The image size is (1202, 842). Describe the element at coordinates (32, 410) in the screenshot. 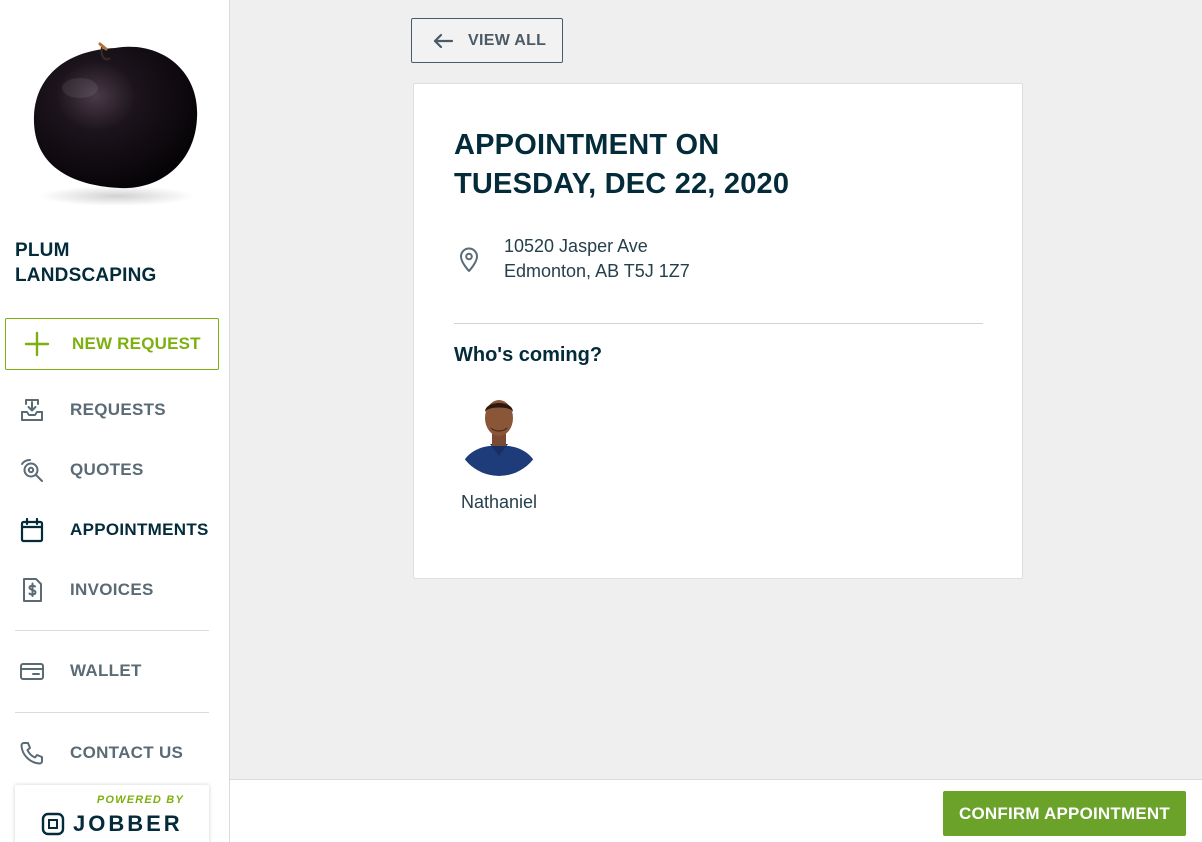

I see `inbox-download-icon` at that location.